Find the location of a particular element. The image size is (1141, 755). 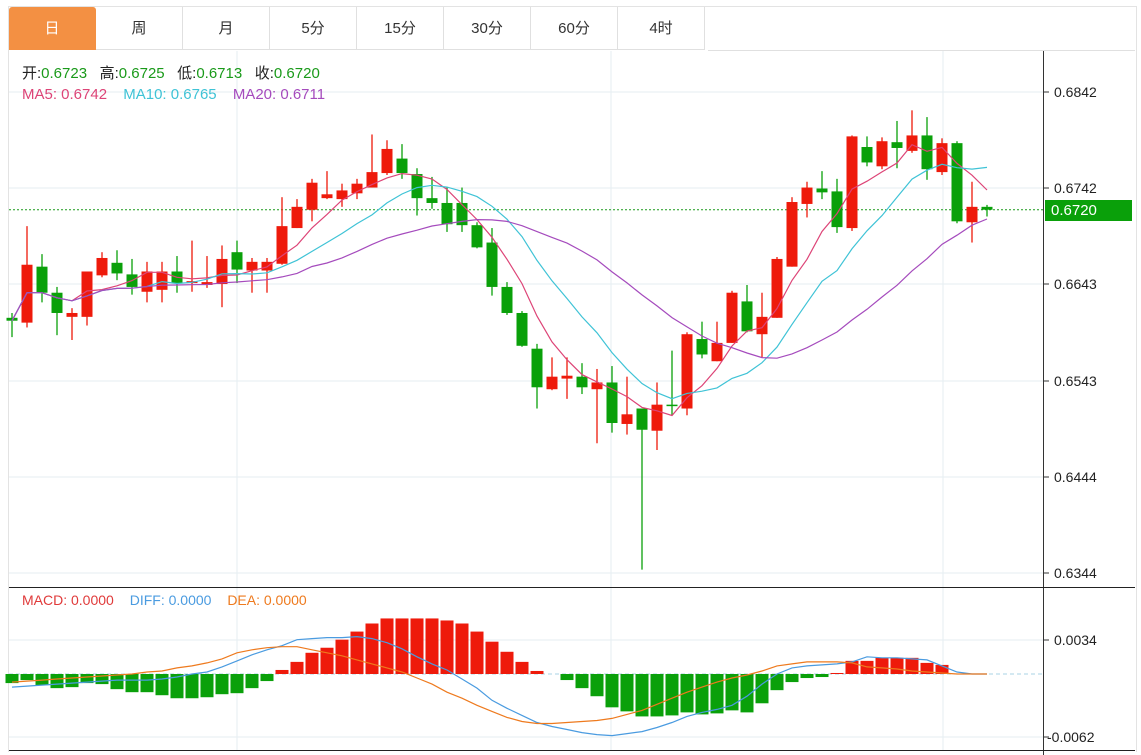

price-tick: 0.6742 is located at coordinates (1075, 188).